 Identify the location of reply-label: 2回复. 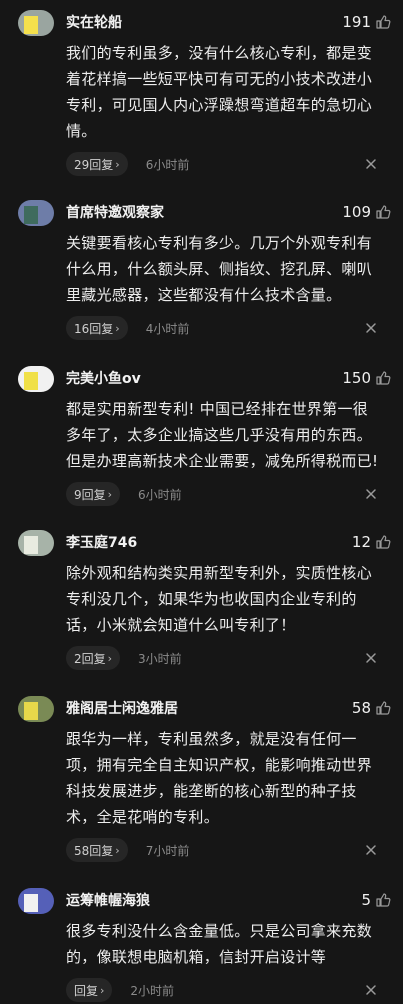
(90, 658).